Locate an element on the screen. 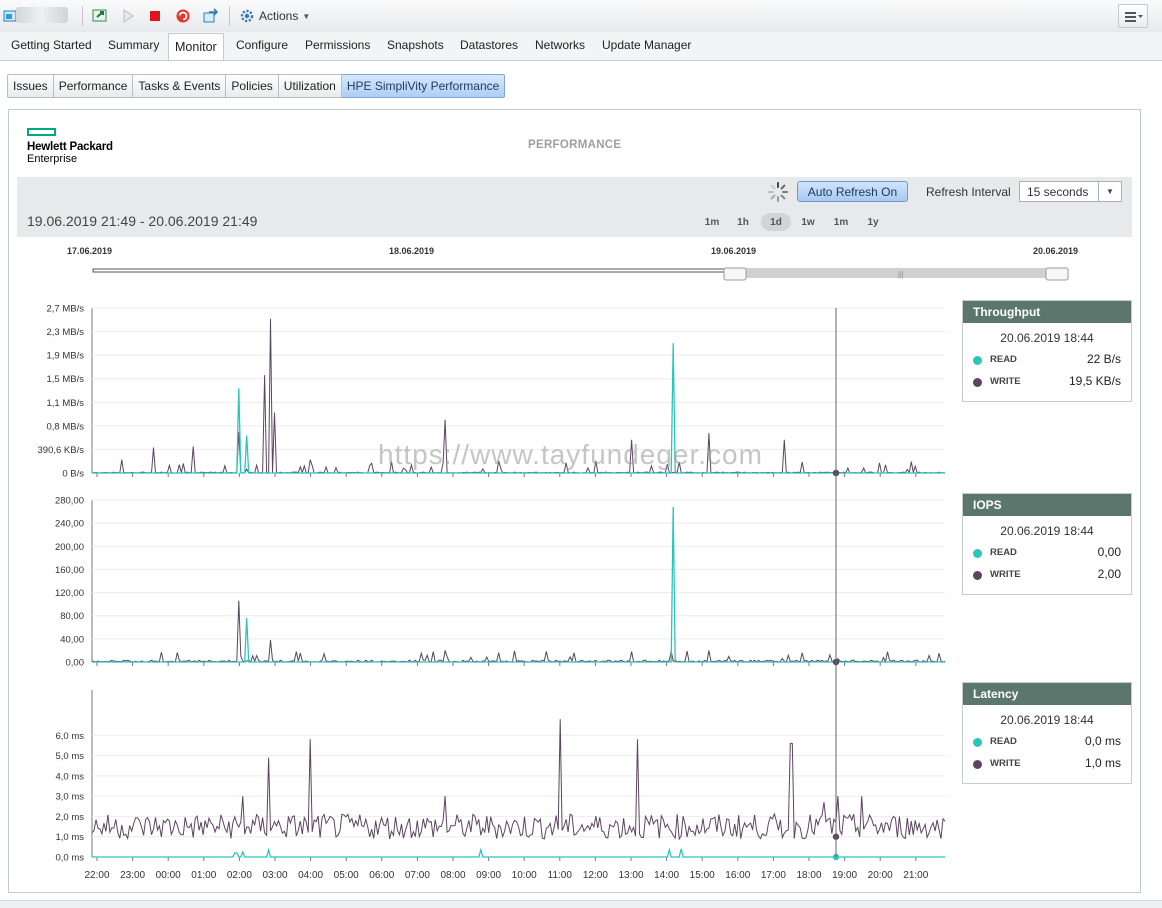 The height and width of the screenshot is (908, 1162). x-tick-label: 23:00 is located at coordinates (132, 875).